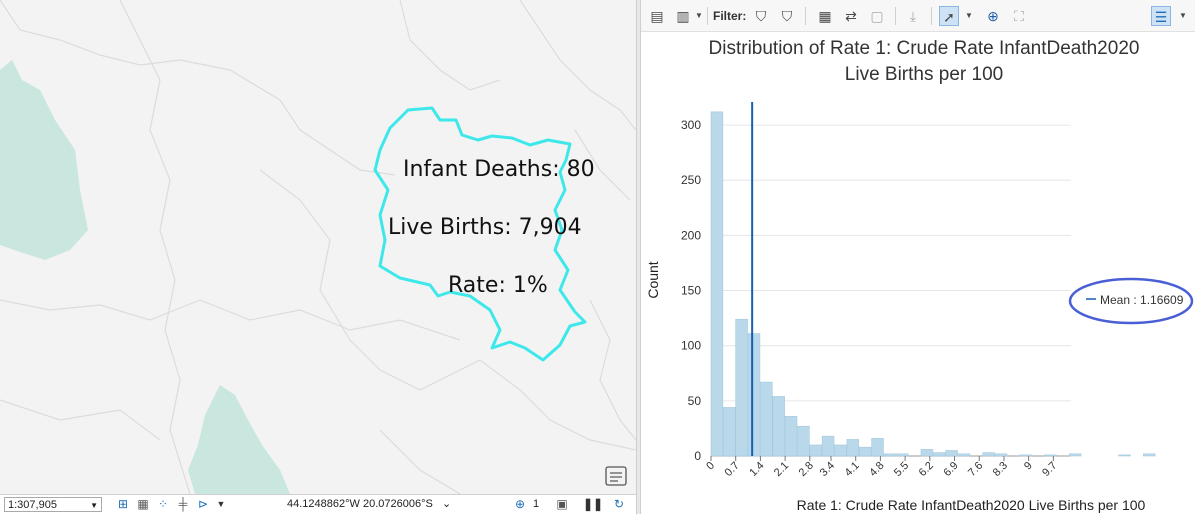  Describe the element at coordinates (993, 16) in the screenshot. I see `zoom-in-icon: ⊕` at that location.